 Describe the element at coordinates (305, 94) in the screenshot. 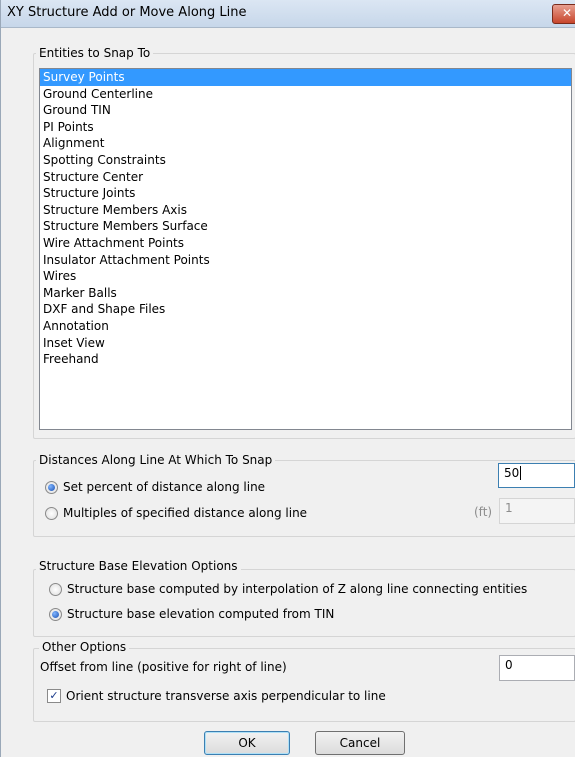

I see `list-item: Ground Centerline` at that location.